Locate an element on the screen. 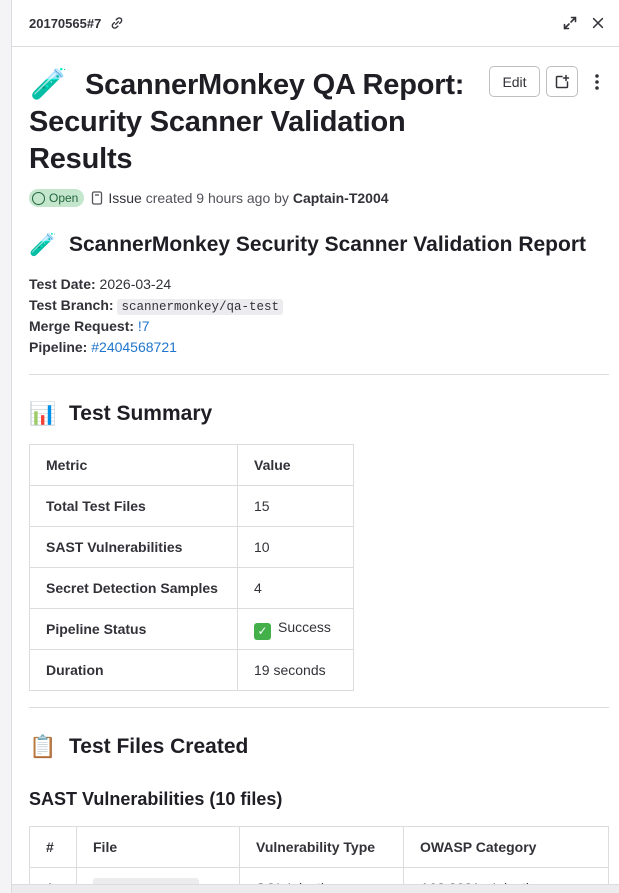 Image resolution: width=619 pixels, height=893 pixels. pipeline-link: #2404568721 is located at coordinates (134, 347).